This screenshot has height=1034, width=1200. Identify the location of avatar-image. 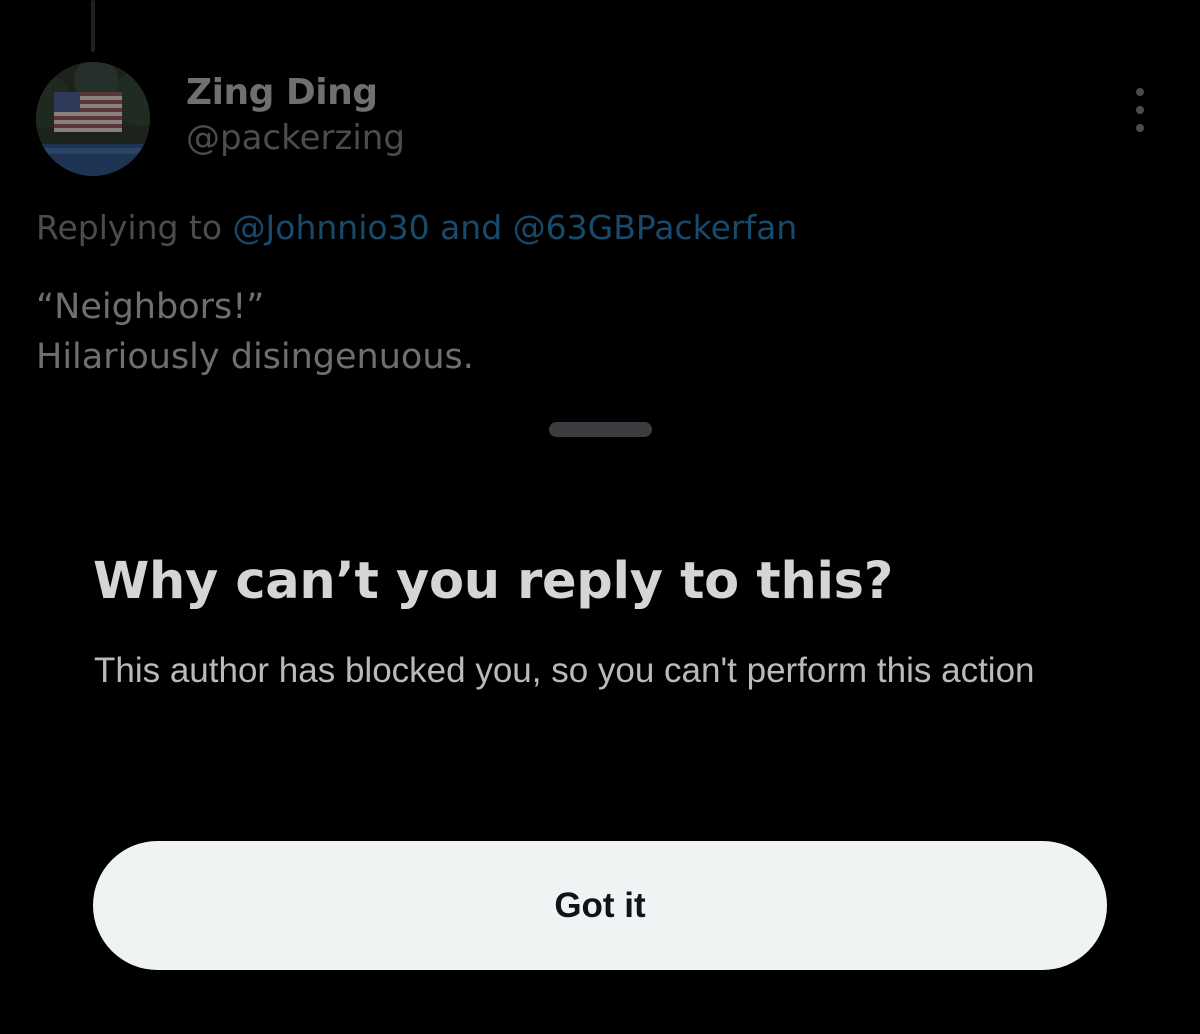
(93, 119).